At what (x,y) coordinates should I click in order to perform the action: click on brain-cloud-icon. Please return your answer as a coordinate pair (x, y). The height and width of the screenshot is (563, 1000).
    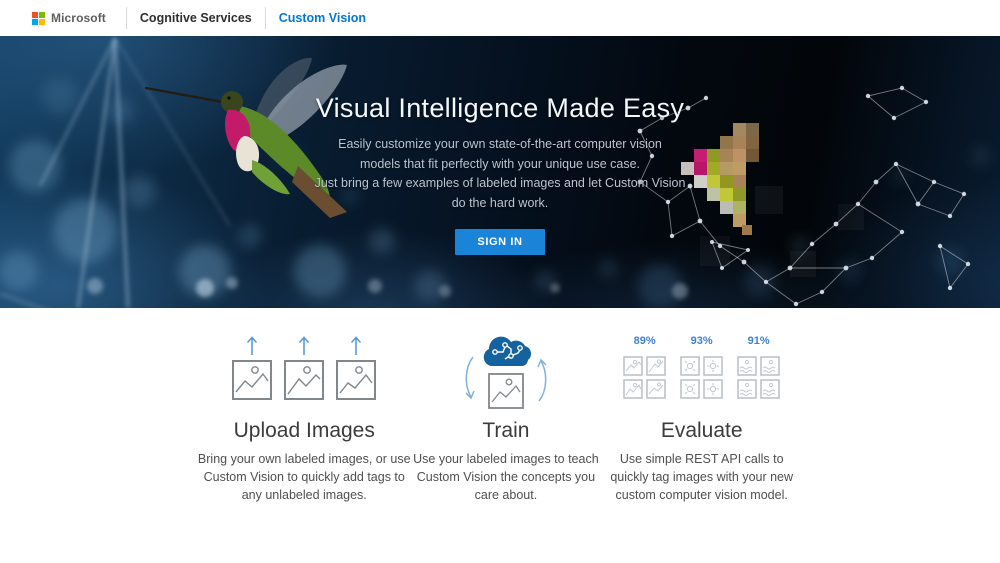
    Looking at the image, I should click on (507, 351).